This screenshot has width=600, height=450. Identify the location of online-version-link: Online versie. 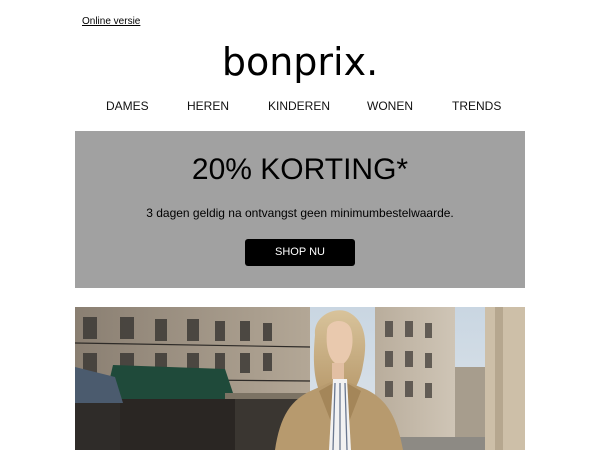
(111, 21).